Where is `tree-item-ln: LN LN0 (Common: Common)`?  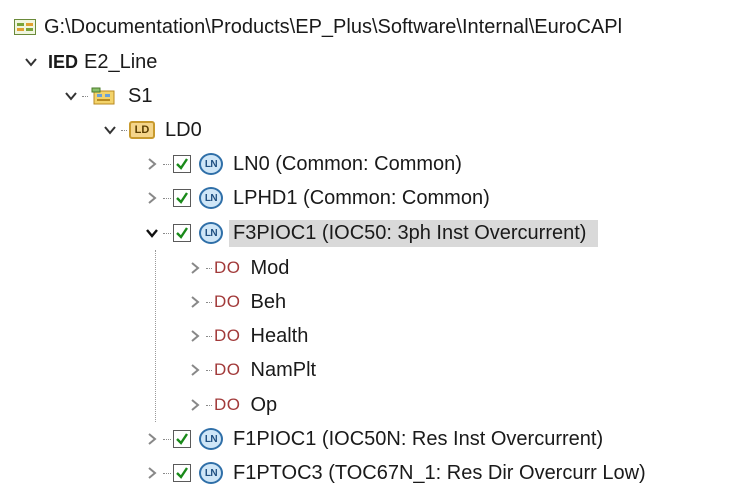
tree-item-ln: LN LN0 (Common: Common) is located at coordinates (302, 164).